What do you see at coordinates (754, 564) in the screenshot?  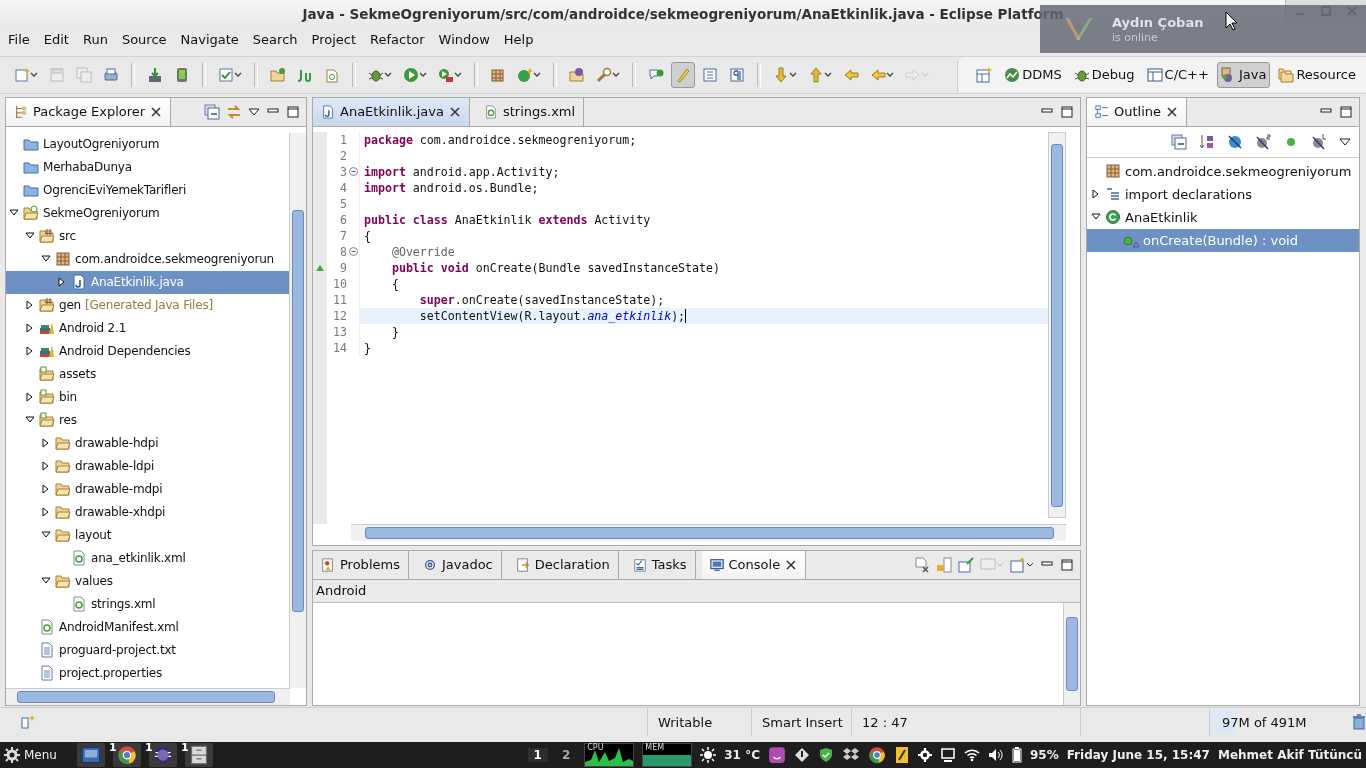 I see `view-tab: Console` at bounding box center [754, 564].